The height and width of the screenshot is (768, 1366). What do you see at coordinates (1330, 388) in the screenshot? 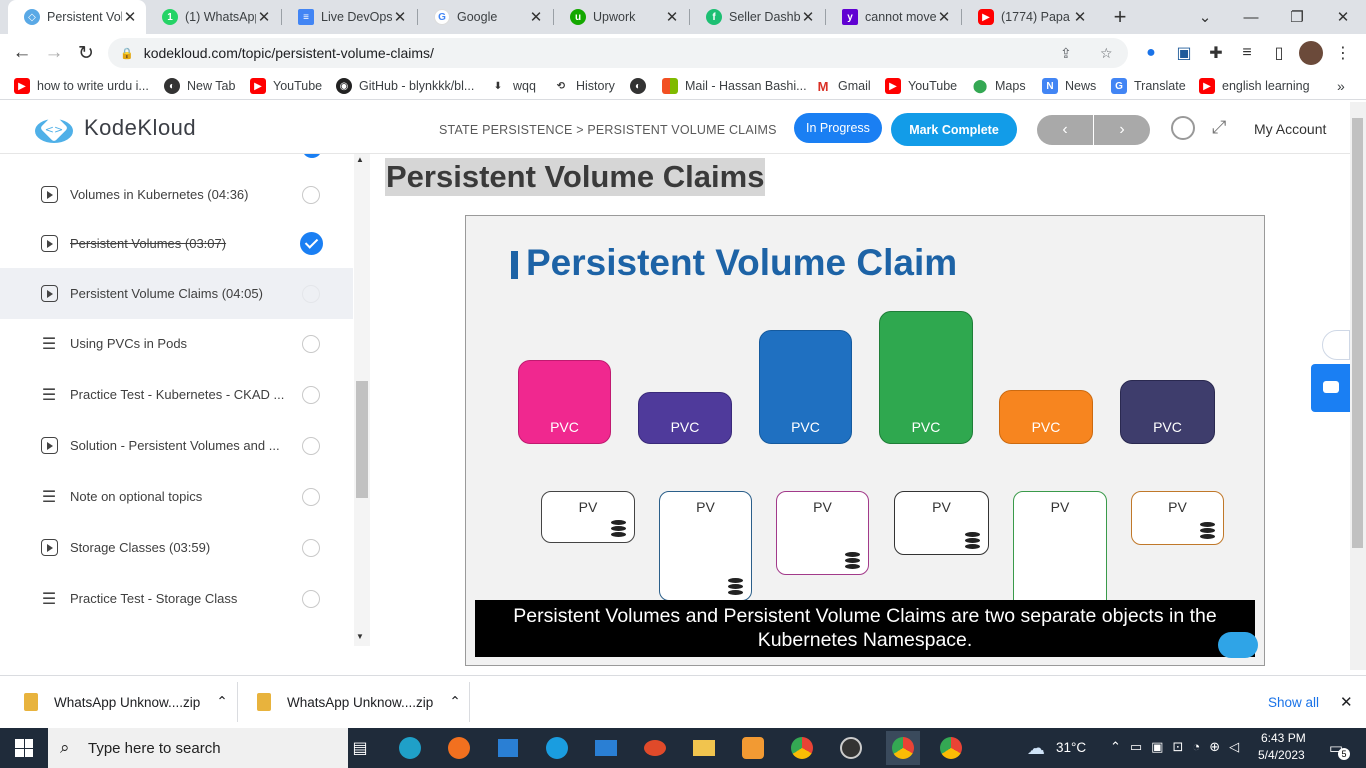
I see `chat-icon` at bounding box center [1330, 388].